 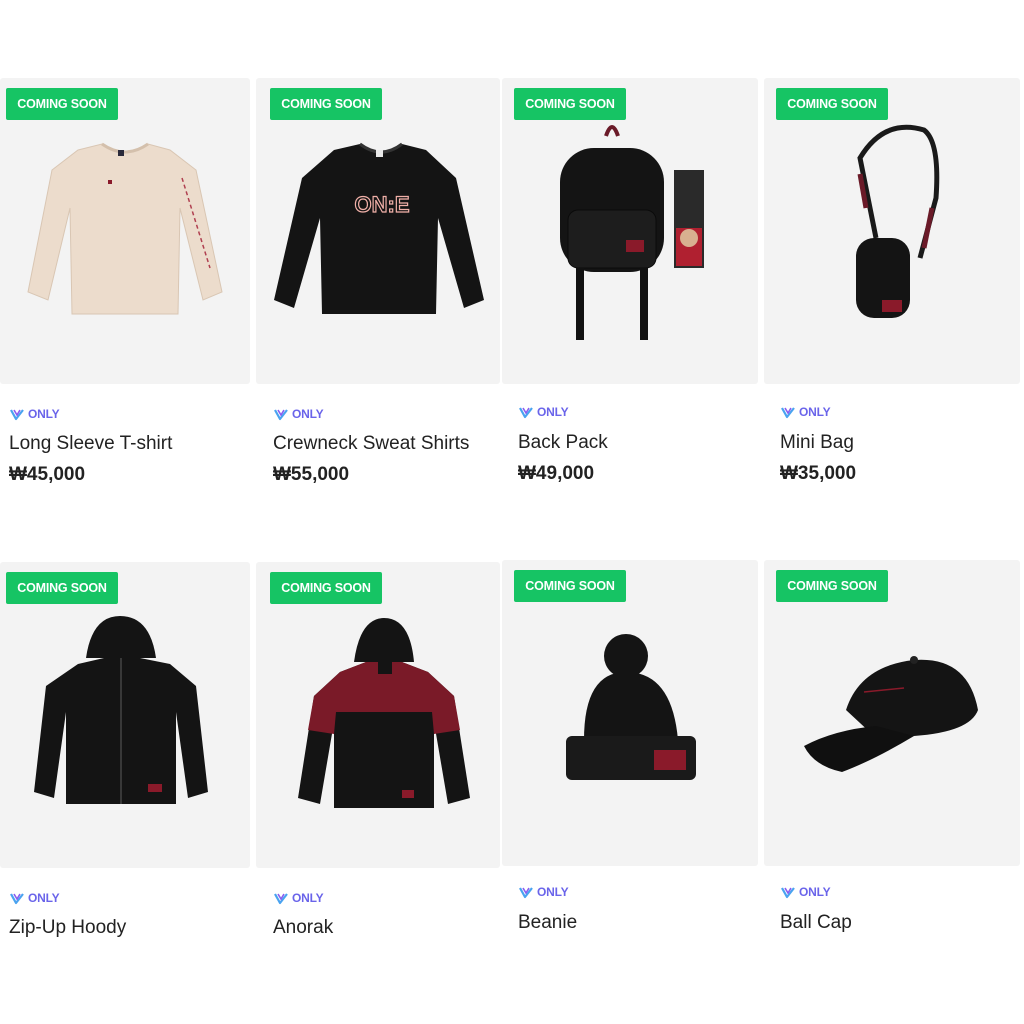 I want to click on product-card-ball-cap: COMING SOON ONLY Ball Cap, so click(x=892, y=760).